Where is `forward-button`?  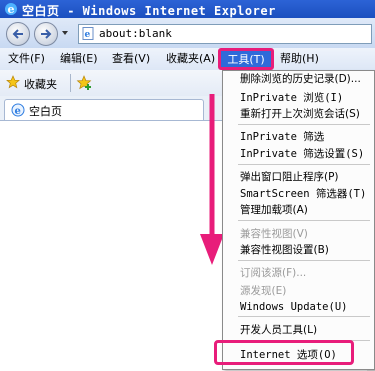
forward-button is located at coordinates (46, 34).